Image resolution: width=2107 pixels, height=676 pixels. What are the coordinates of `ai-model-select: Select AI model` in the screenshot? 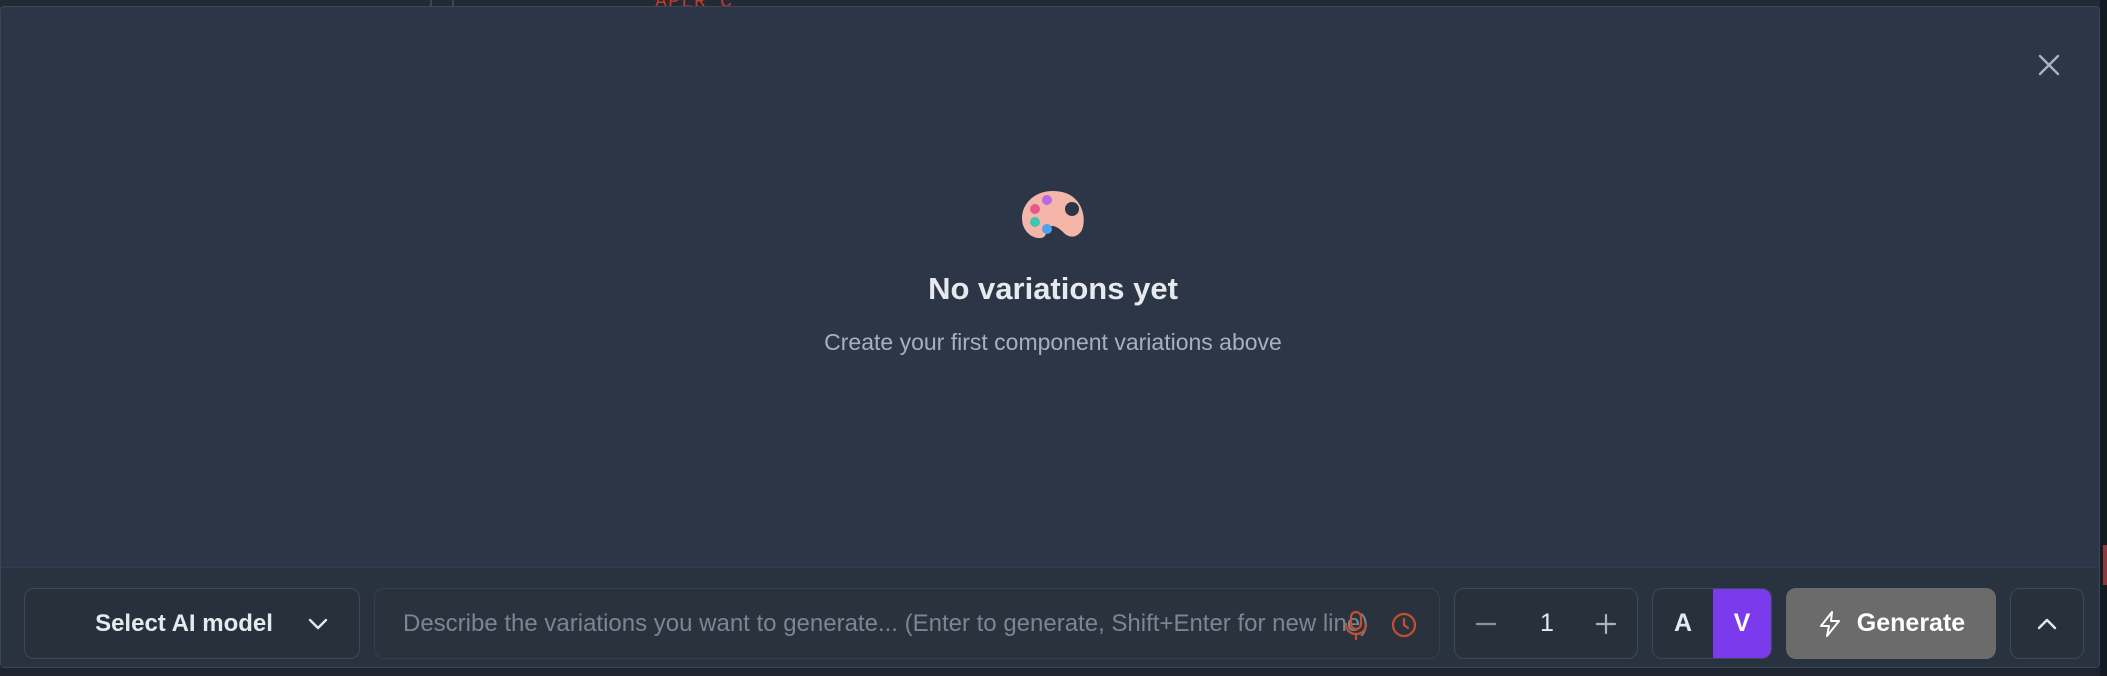 It's located at (192, 623).